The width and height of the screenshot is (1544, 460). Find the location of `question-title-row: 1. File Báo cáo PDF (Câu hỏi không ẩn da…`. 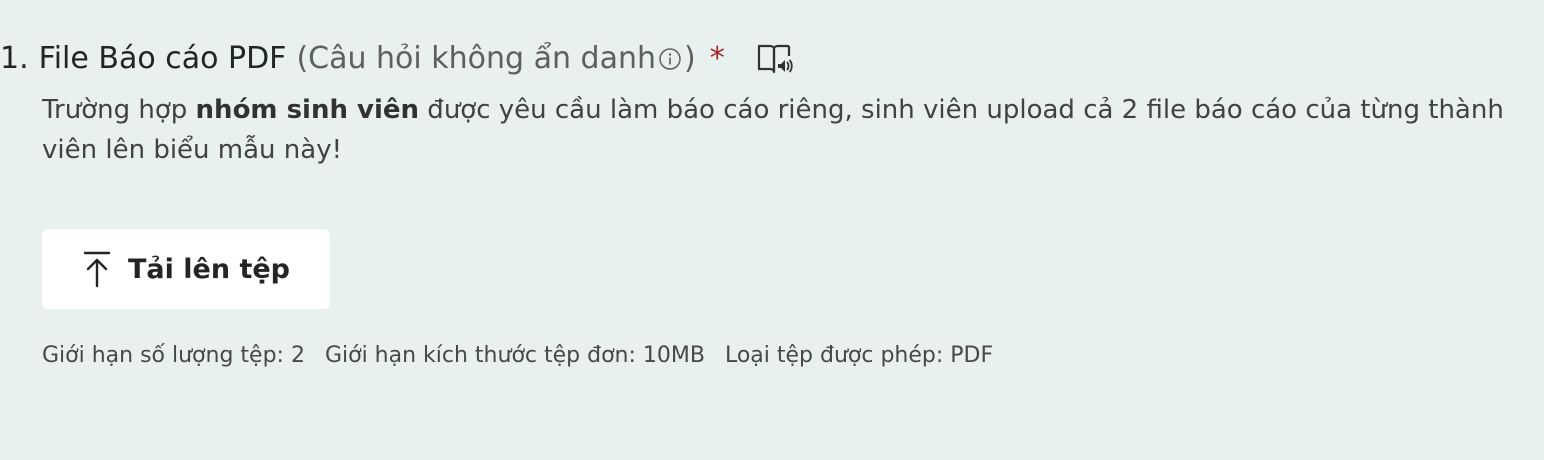

question-title-row: 1. File Báo cáo PDF (Câu hỏi không ẩn da… is located at coordinates (397, 59).